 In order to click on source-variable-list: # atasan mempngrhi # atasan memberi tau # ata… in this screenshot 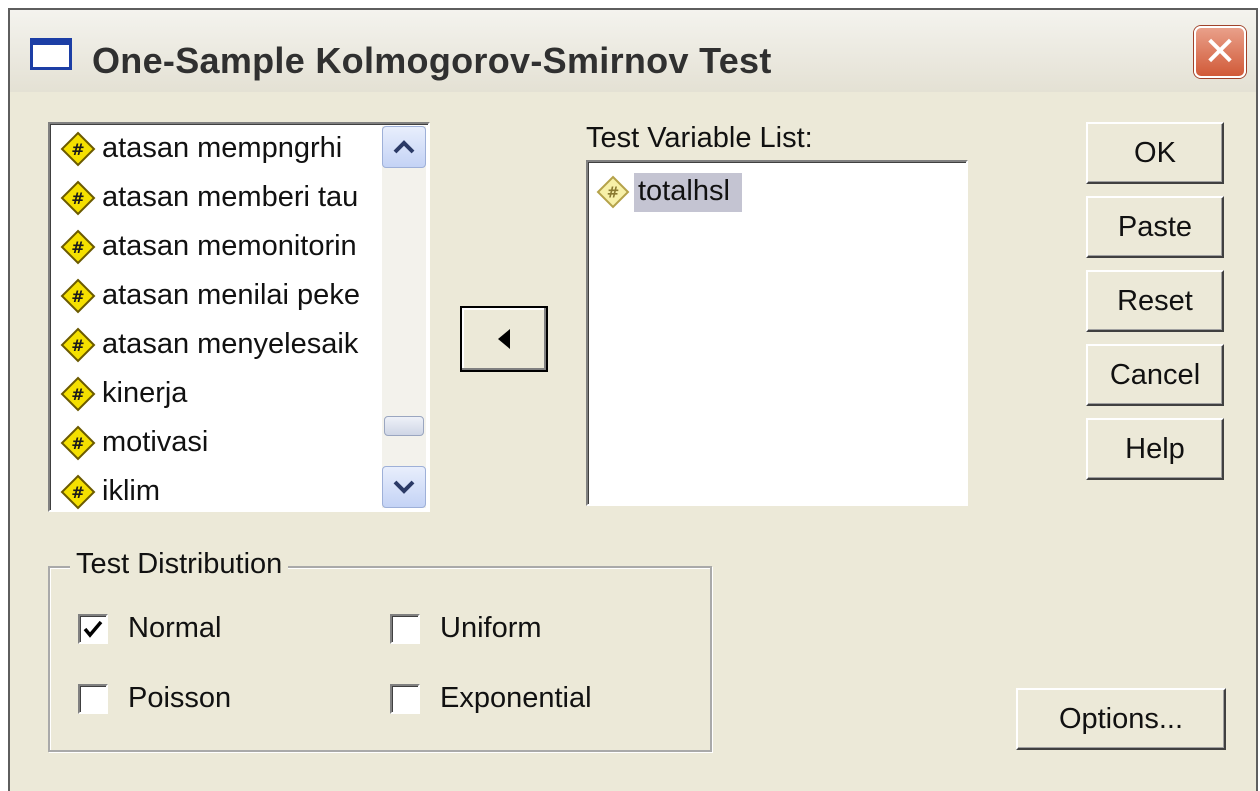, I will do `click(239, 317)`.